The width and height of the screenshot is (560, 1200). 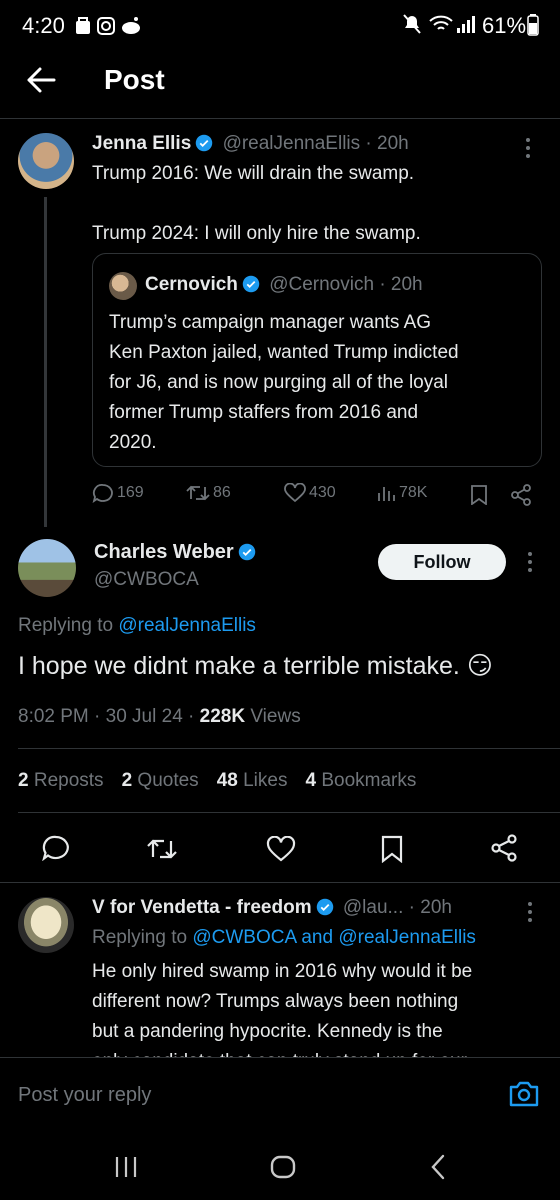 What do you see at coordinates (442, 562) in the screenshot?
I see `follow-button: Follow` at bounding box center [442, 562].